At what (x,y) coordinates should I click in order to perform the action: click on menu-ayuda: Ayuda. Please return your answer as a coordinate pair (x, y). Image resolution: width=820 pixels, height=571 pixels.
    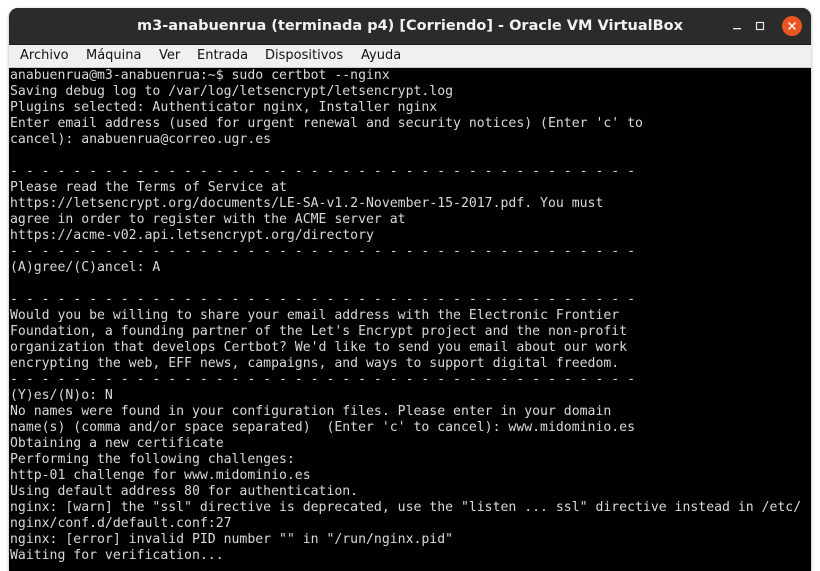
    Looking at the image, I should click on (381, 56).